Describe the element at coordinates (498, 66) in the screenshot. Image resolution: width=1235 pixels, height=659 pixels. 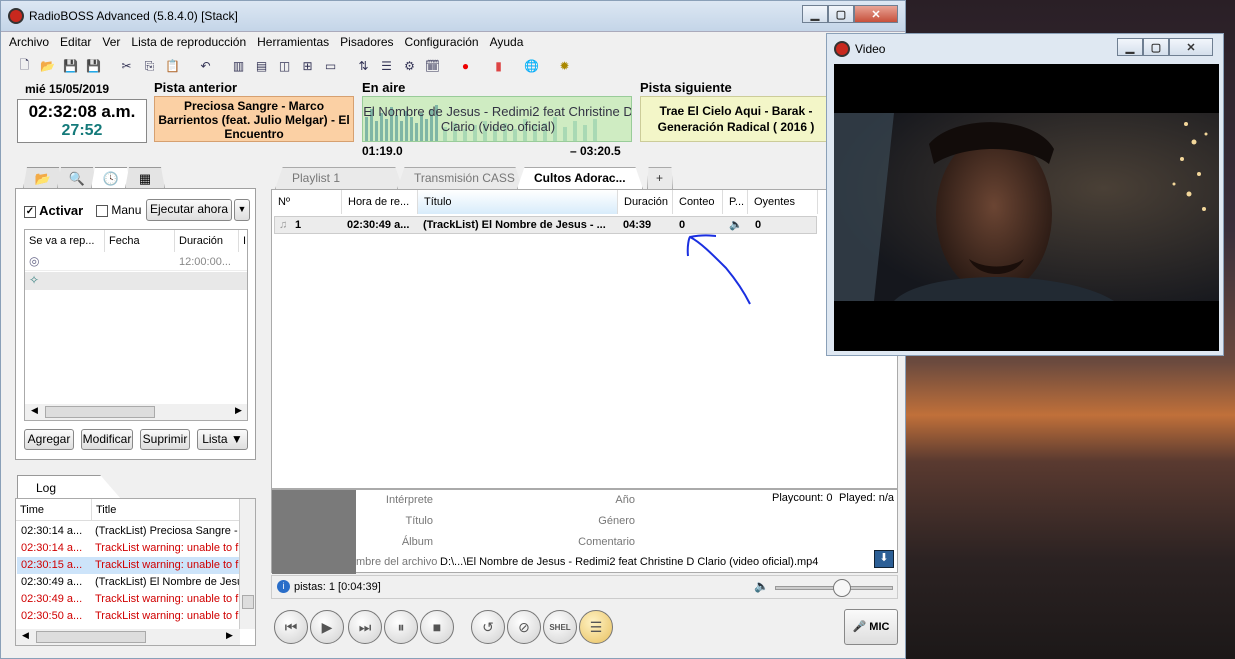
I see `stats-icon: ▮` at that location.